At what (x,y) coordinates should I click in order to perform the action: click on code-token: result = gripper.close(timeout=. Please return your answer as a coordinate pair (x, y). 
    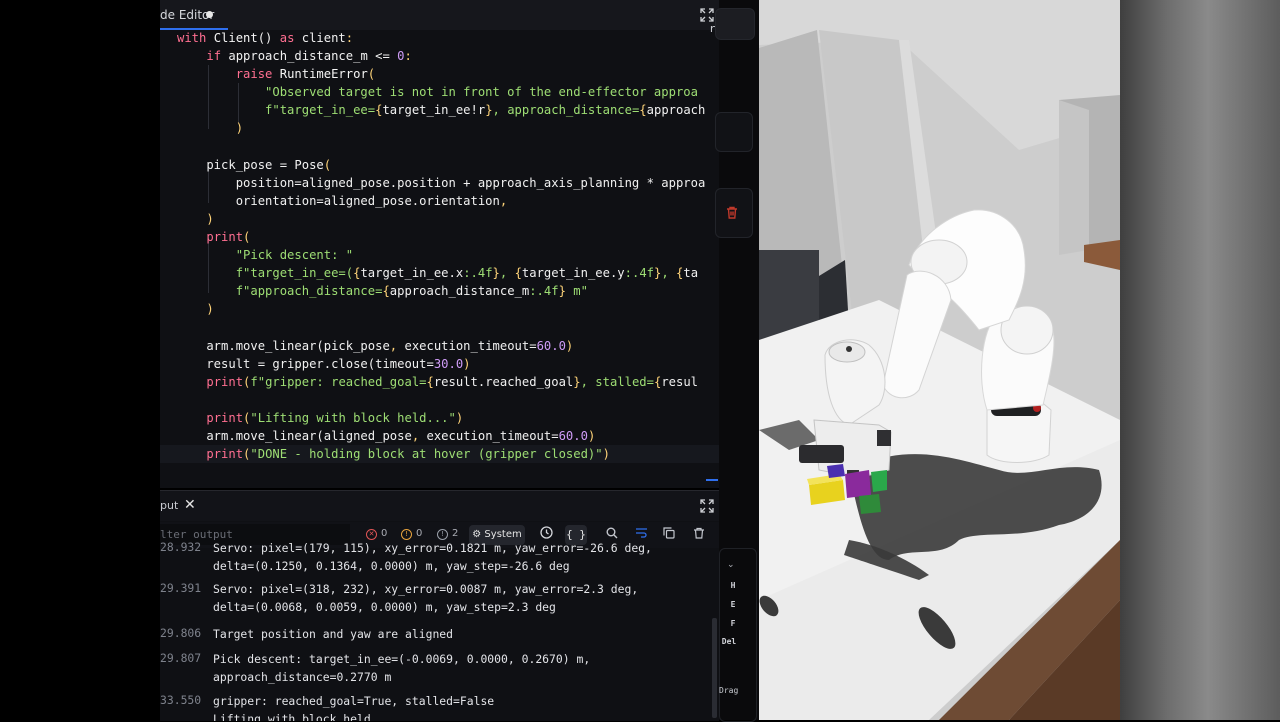
    Looking at the image, I should click on (305, 363).